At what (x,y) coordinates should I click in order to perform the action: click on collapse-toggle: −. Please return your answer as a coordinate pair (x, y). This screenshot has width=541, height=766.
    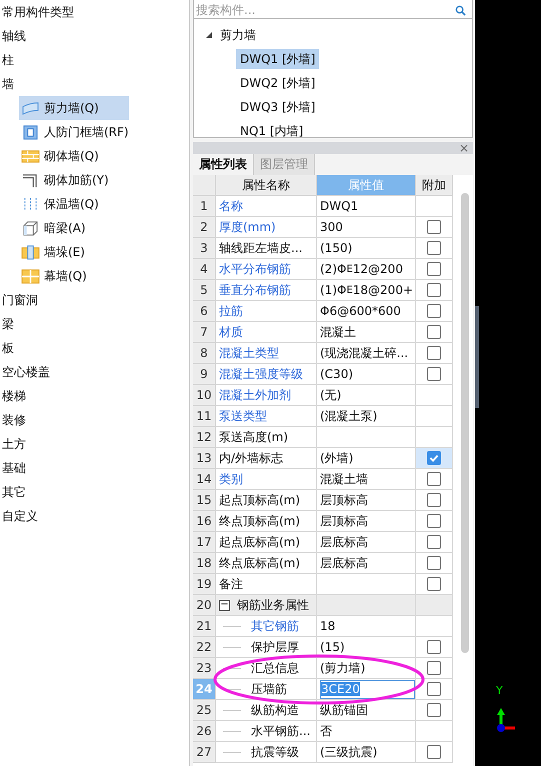
    Looking at the image, I should click on (224, 605).